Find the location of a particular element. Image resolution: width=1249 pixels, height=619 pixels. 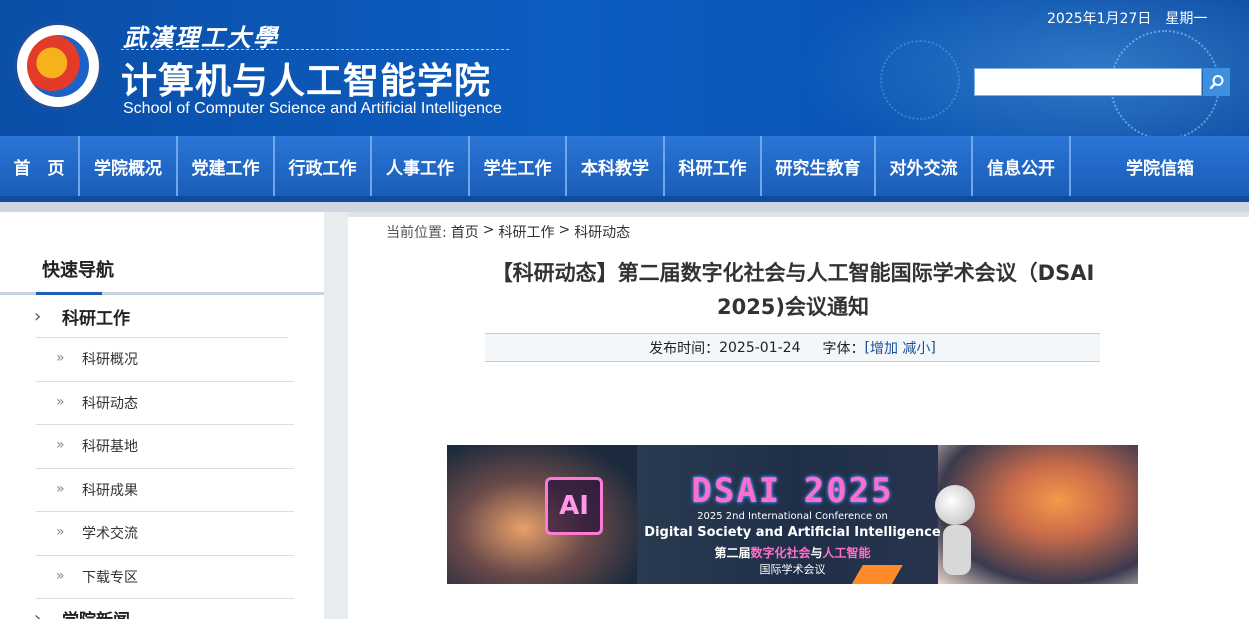

nav-item-info: 信息公开 is located at coordinates (1022, 166).